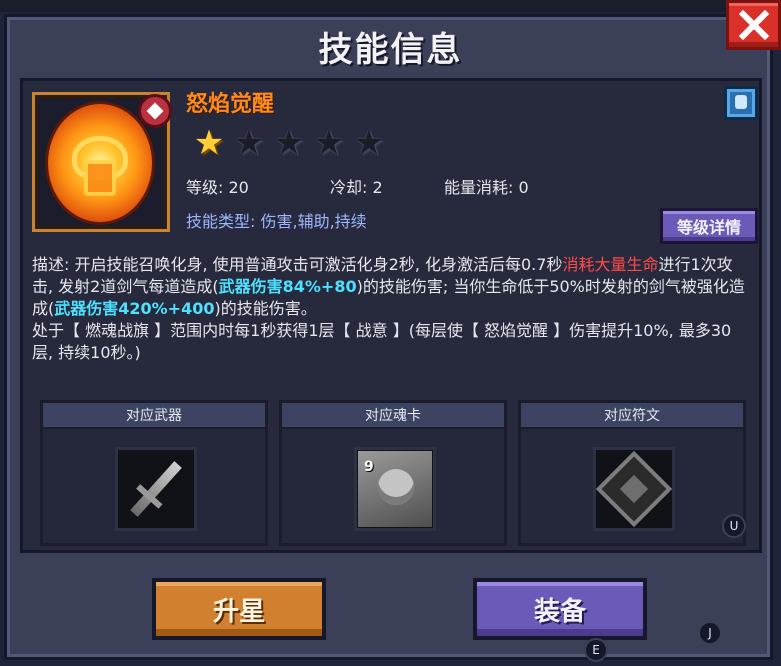  Describe the element at coordinates (155, 111) in the screenshot. I see `gem-badge-icon` at that location.